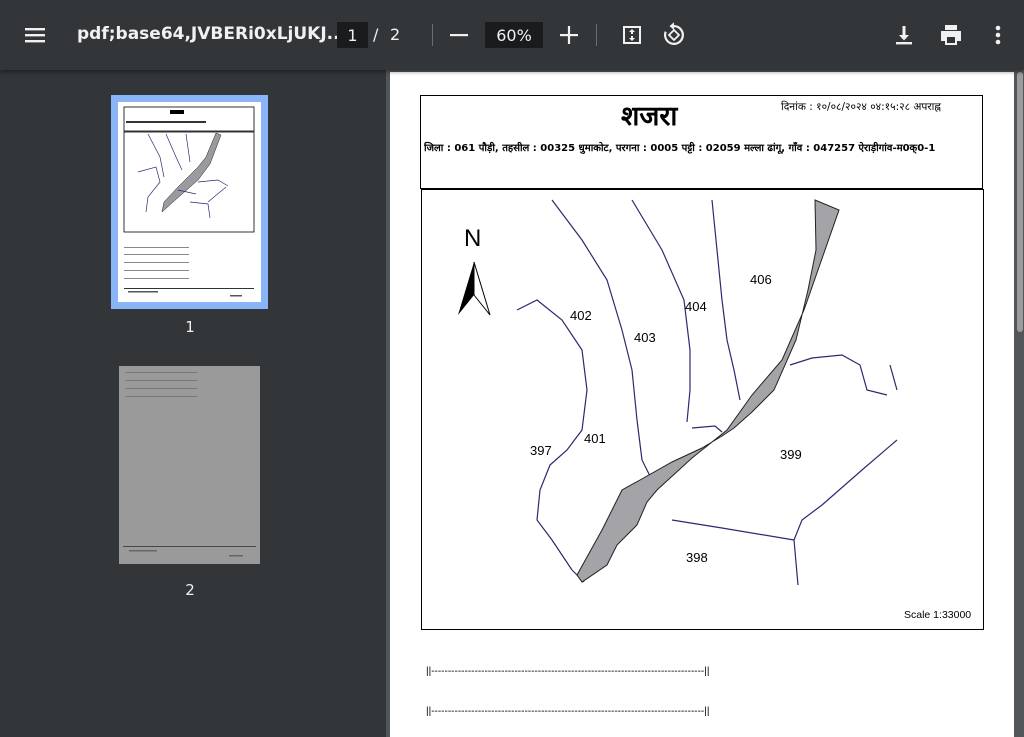 The width and height of the screenshot is (1024, 737). Describe the element at coordinates (472, 238) in the screenshot. I see `north-label: N` at that location.